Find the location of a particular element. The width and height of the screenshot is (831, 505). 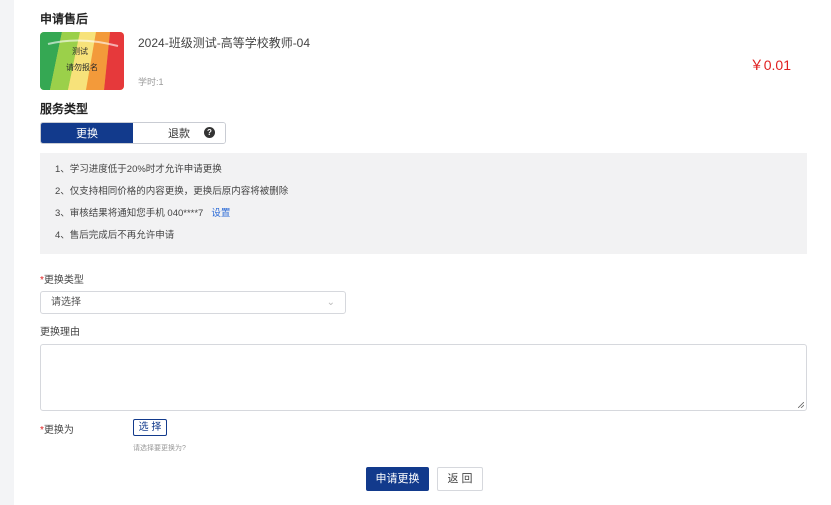

service-type-title: 服务类型 is located at coordinates (64, 109).